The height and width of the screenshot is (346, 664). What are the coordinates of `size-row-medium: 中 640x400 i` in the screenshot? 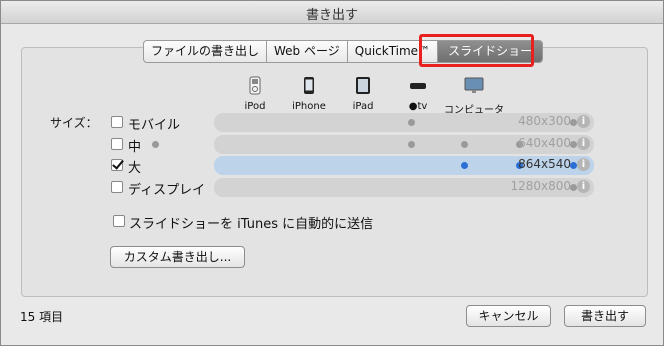 It's located at (356, 145).